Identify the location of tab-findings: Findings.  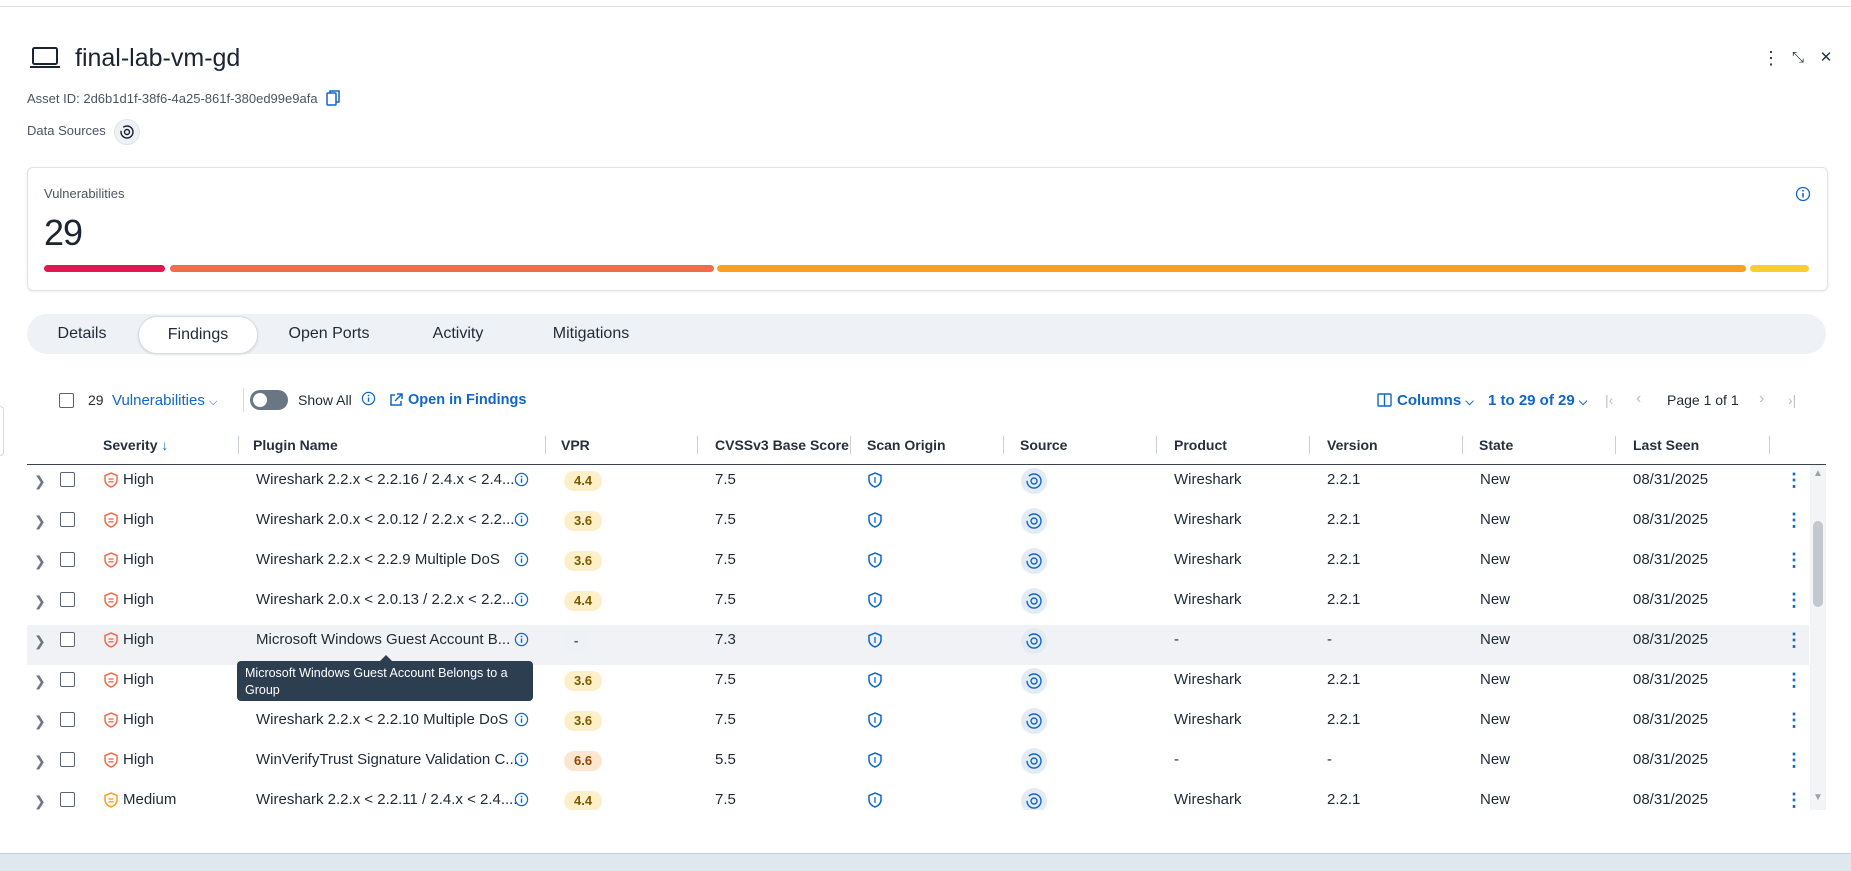
(198, 335).